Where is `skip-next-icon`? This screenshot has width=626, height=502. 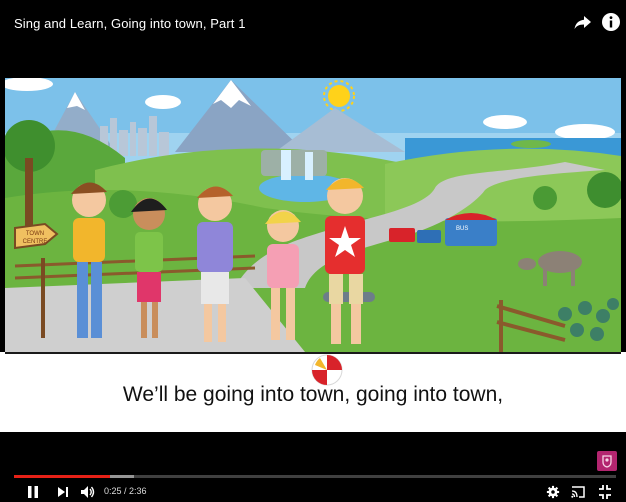 skip-next-icon is located at coordinates (63, 492).